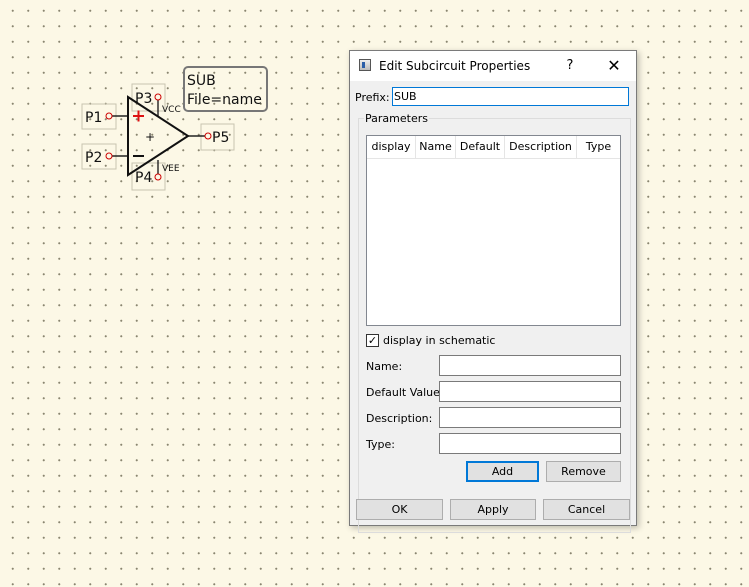 This screenshot has height=587, width=749. I want to click on parameters-group-label: Parameters, so click(396, 118).